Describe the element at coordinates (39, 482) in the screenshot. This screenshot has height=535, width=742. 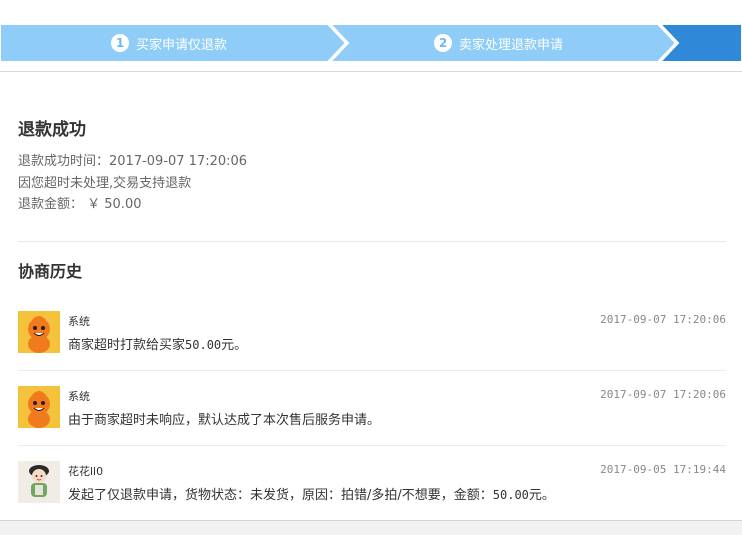
I see `user-avatar-icon` at that location.